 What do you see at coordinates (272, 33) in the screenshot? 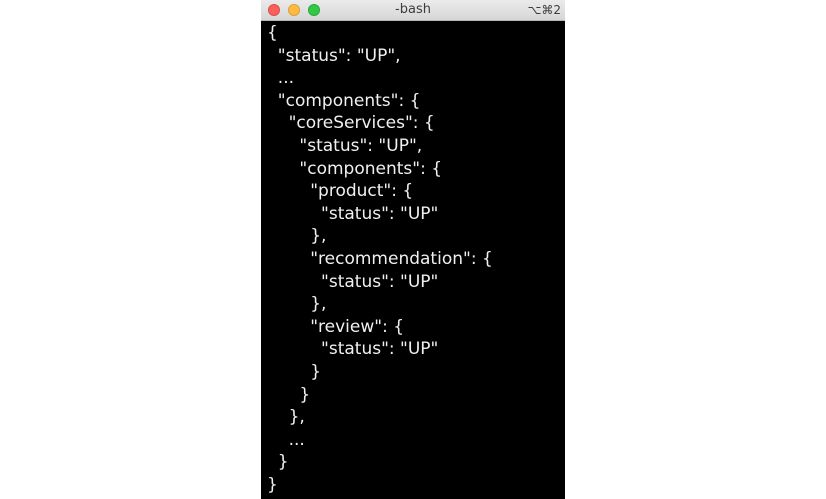
I see `terminal-line: {` at bounding box center [272, 33].